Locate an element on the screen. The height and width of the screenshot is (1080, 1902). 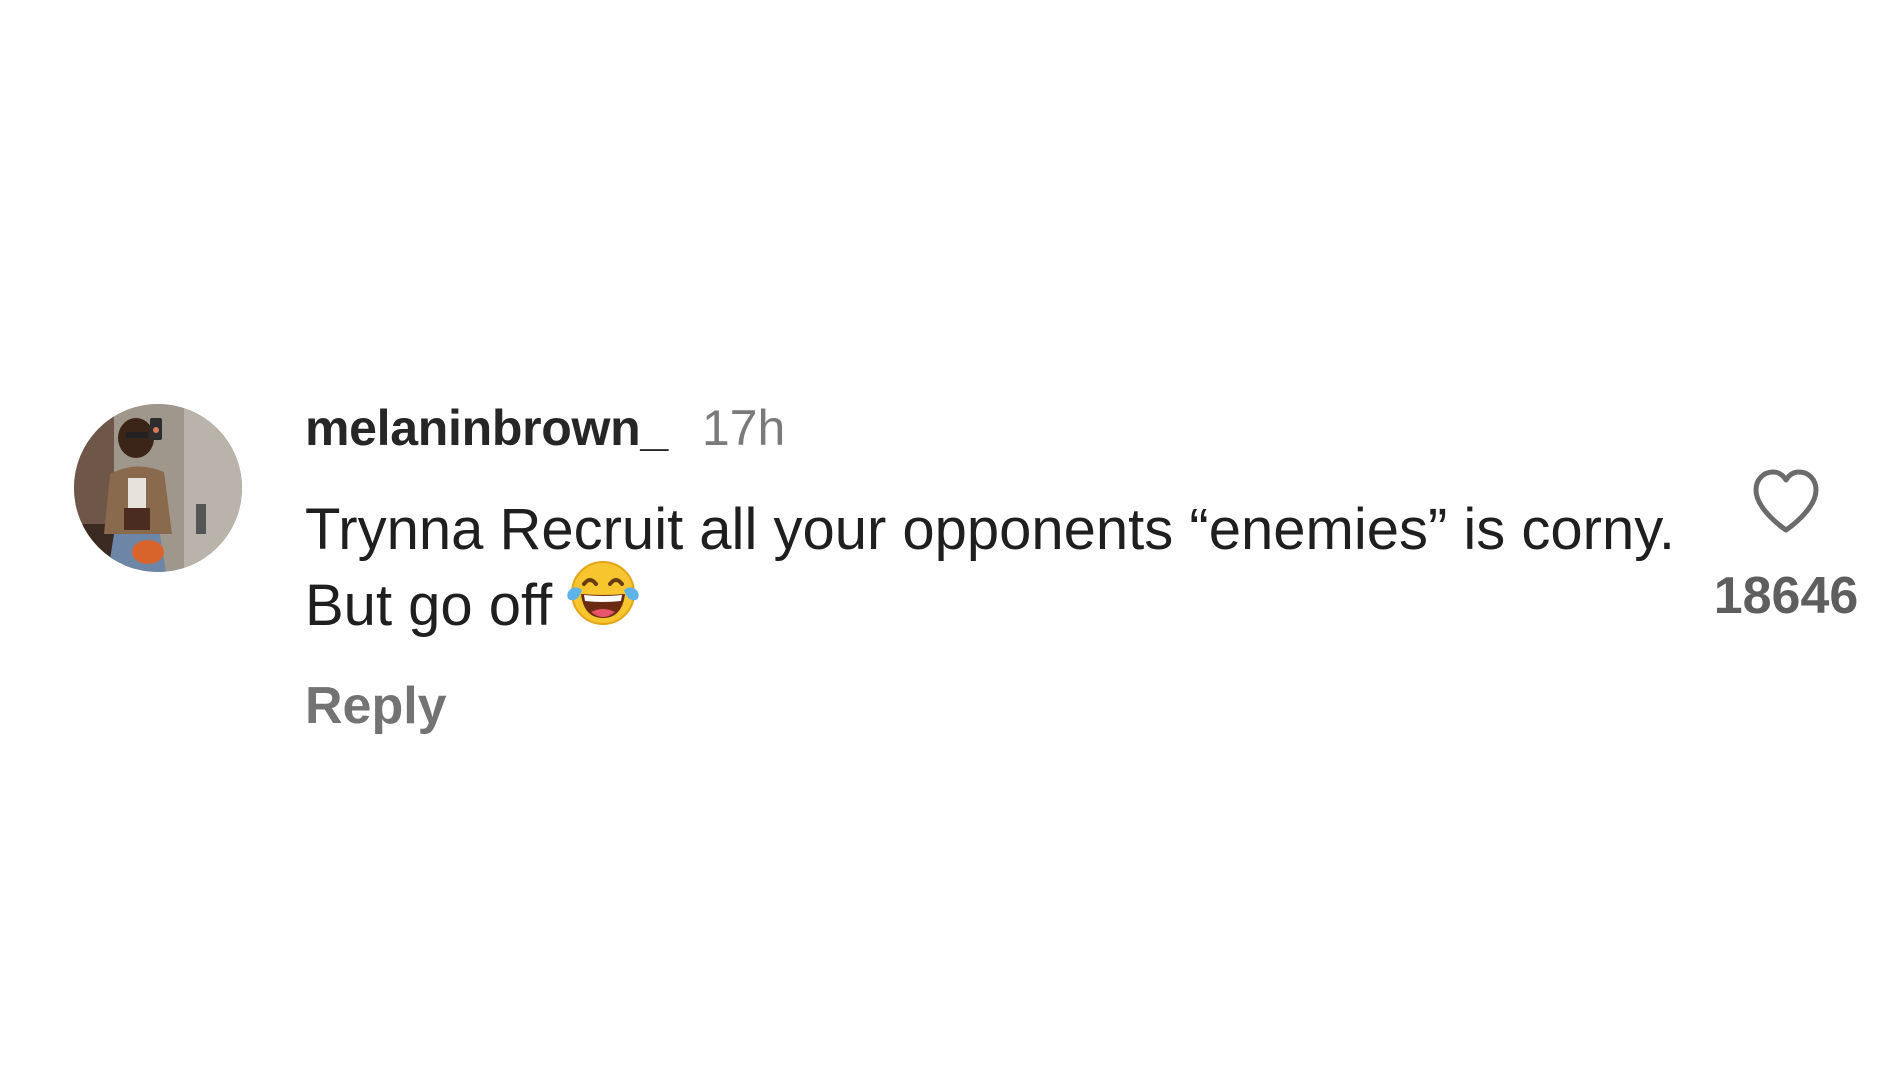
like-count: 18646 is located at coordinates (1786, 596).